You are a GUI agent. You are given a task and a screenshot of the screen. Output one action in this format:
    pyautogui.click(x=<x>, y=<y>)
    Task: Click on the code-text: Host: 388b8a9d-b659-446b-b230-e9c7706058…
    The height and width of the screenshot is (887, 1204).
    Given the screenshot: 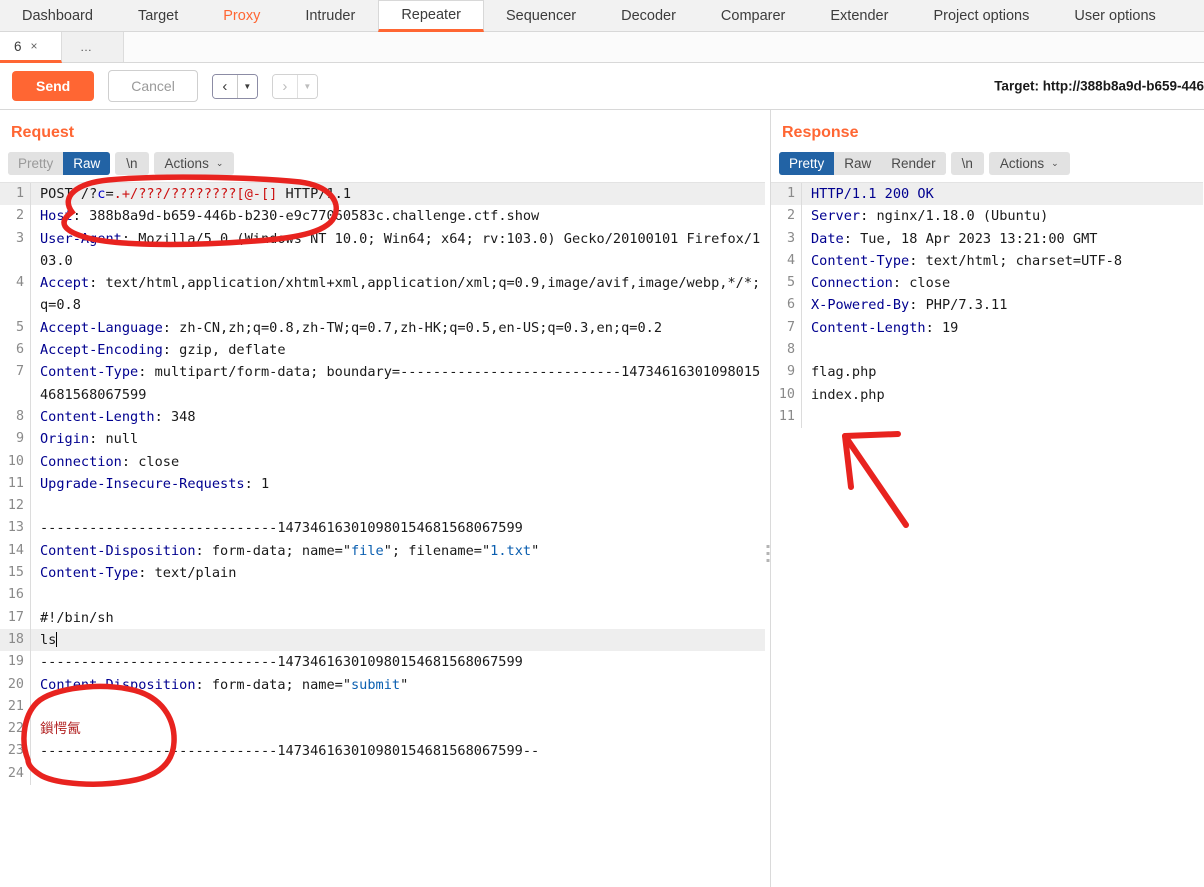 What is the action you would take?
    pyautogui.click(x=397, y=216)
    